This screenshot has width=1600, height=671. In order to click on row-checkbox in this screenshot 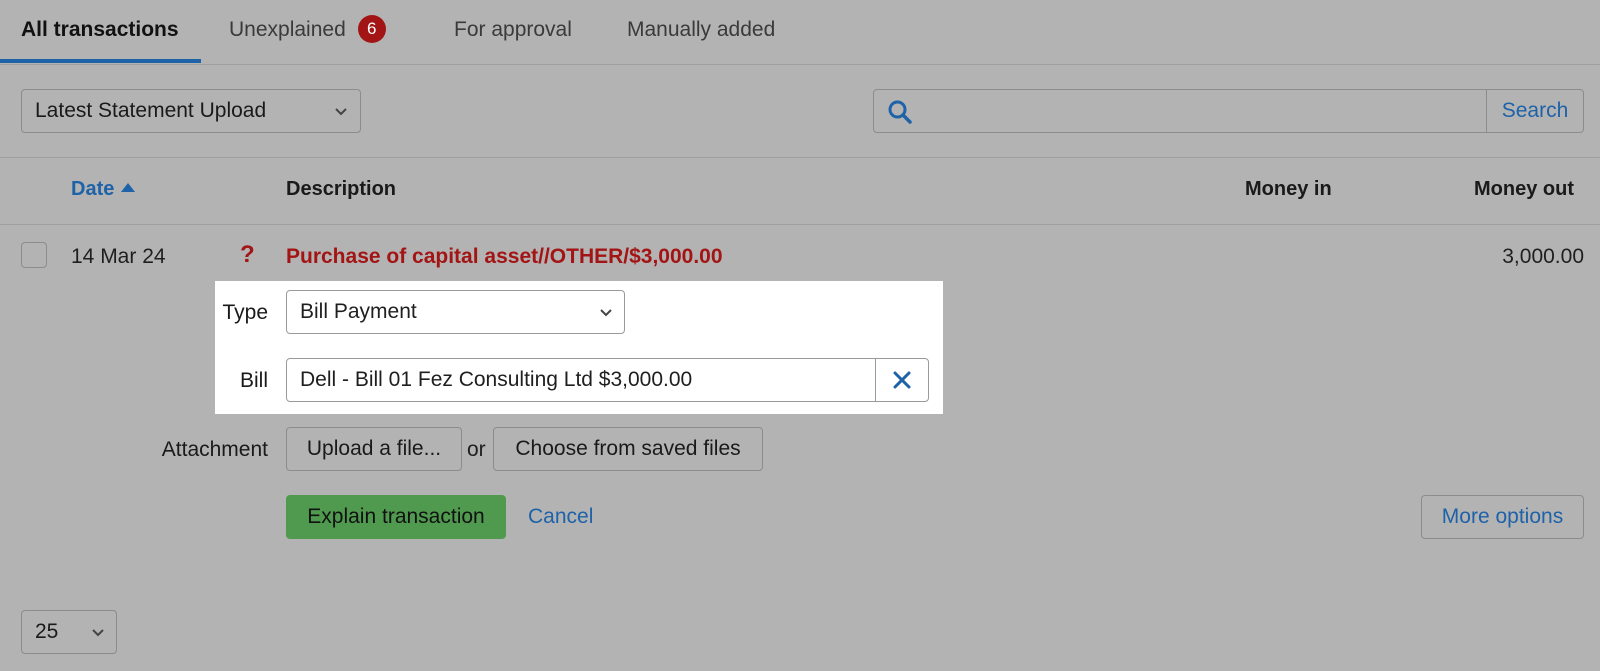, I will do `click(34, 255)`.